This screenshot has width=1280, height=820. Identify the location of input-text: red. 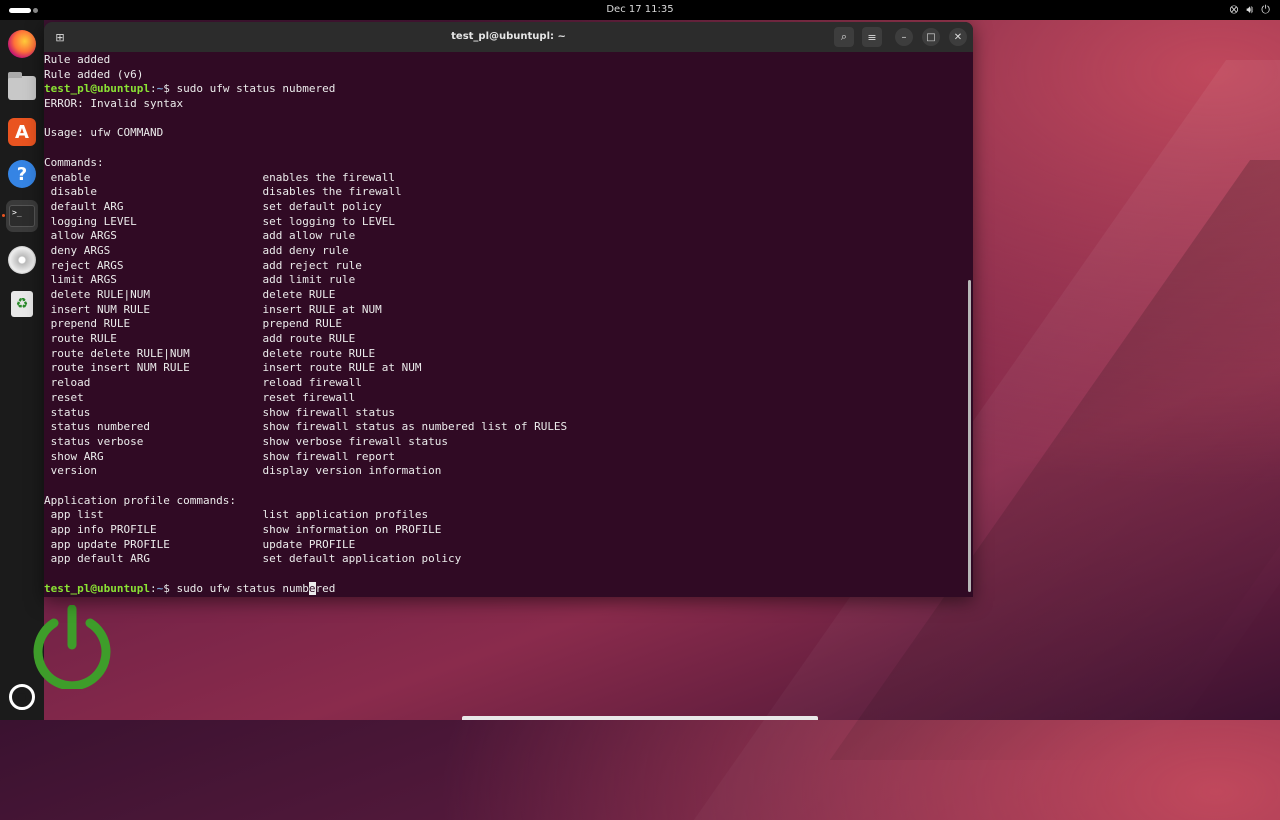
(325, 588).